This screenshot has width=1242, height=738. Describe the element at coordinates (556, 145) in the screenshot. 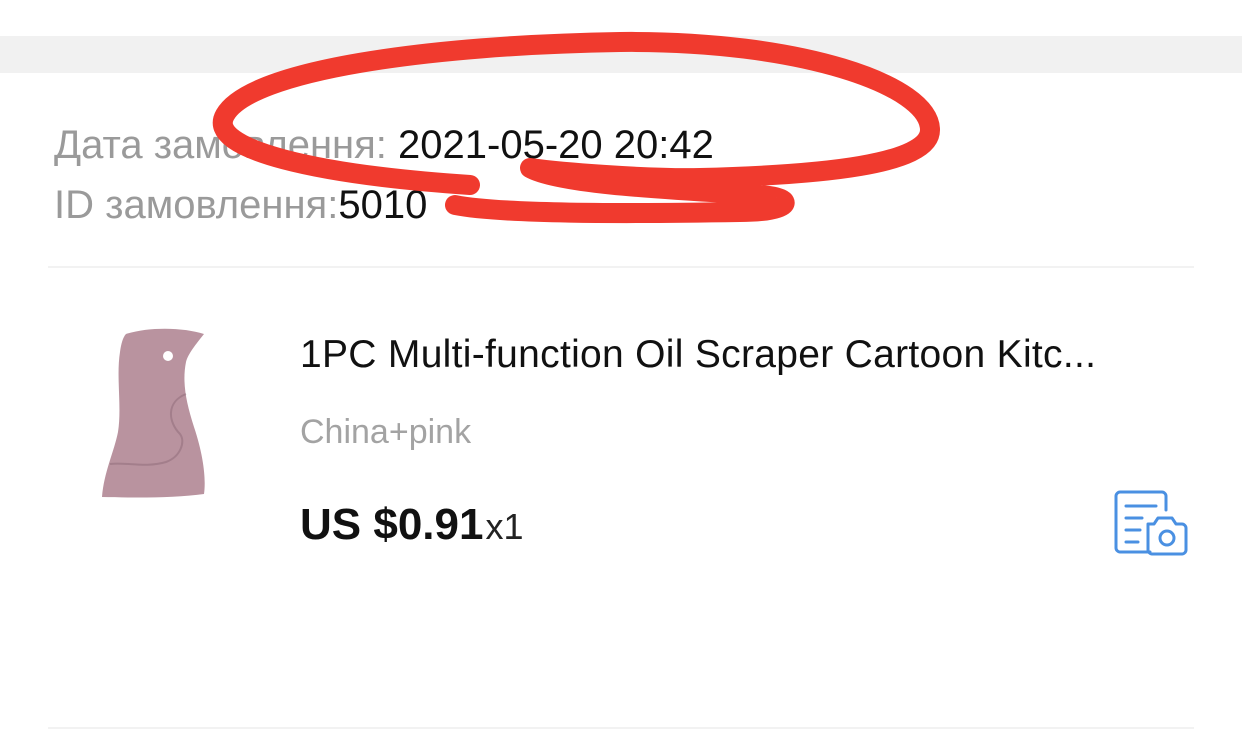

I see `order-date-value: 2021-05-20 20:42` at that location.